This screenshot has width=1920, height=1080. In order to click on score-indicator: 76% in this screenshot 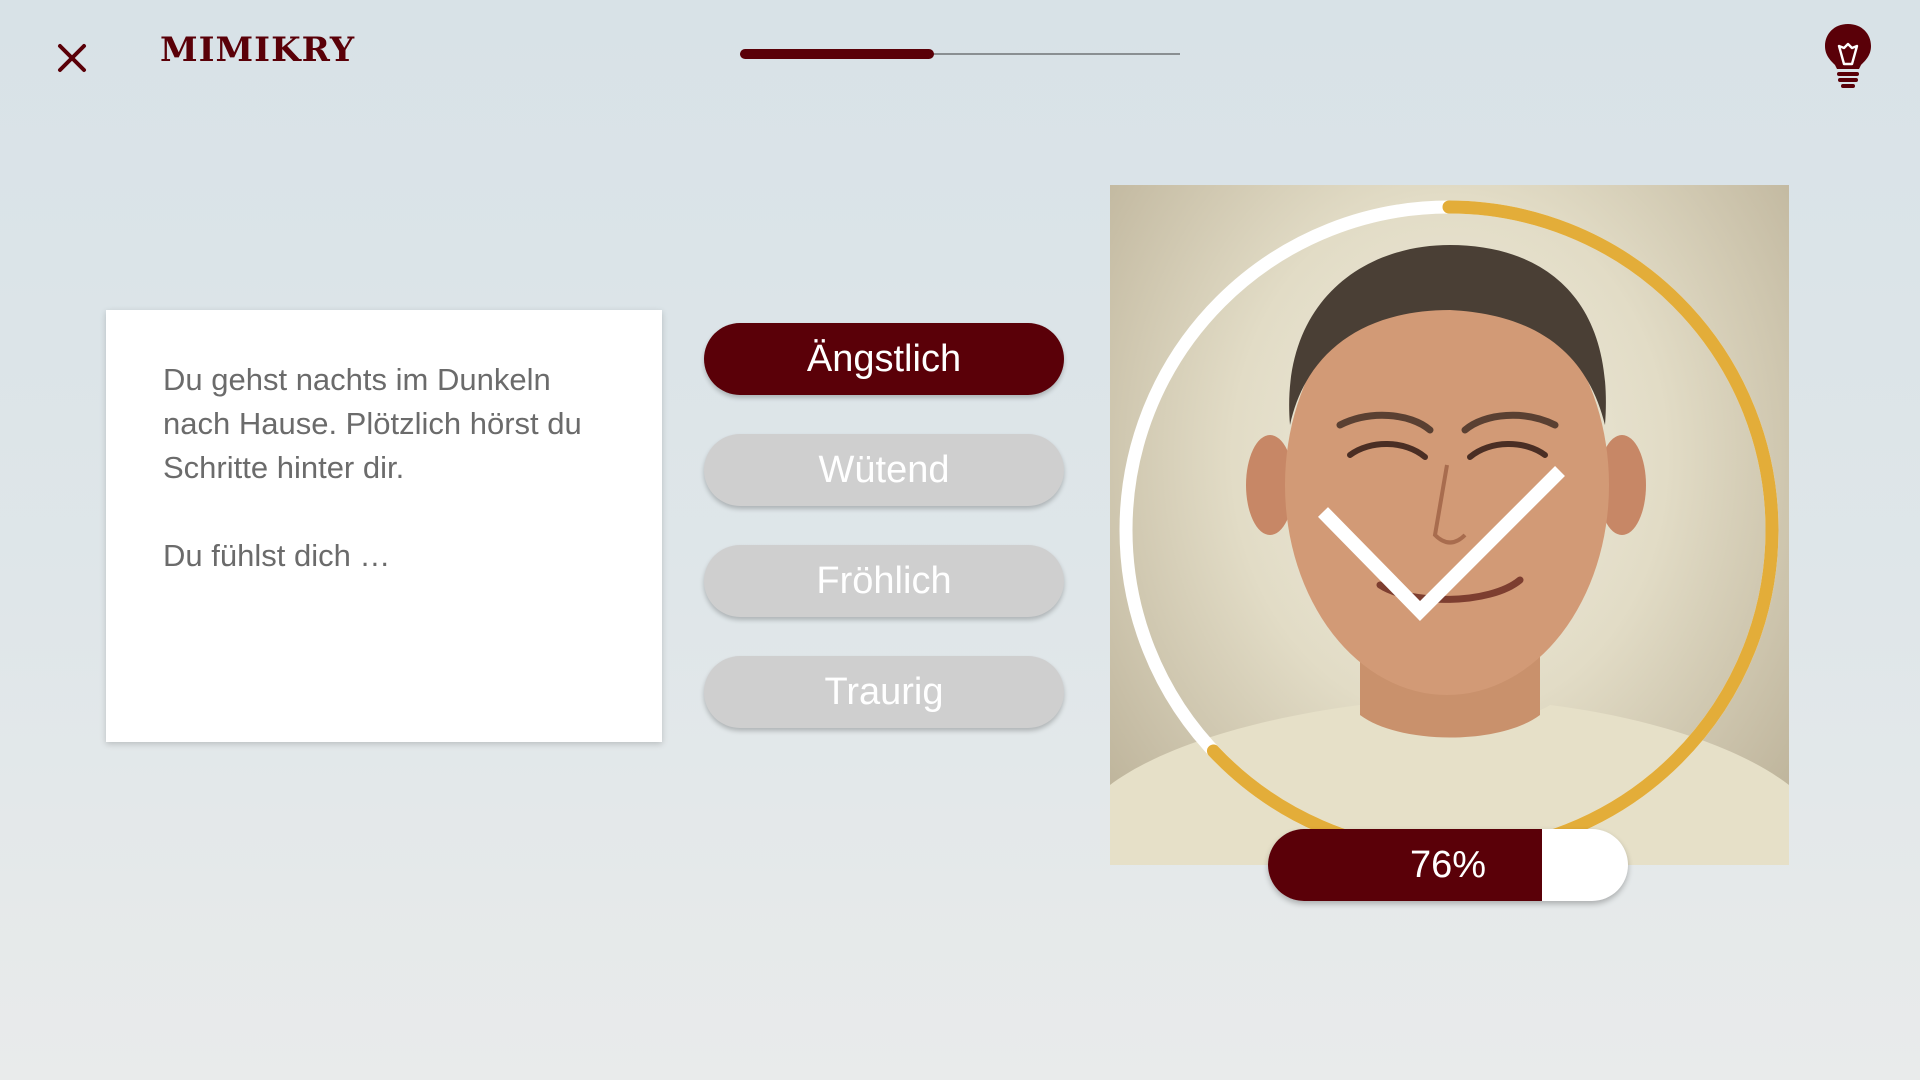, I will do `click(1448, 865)`.